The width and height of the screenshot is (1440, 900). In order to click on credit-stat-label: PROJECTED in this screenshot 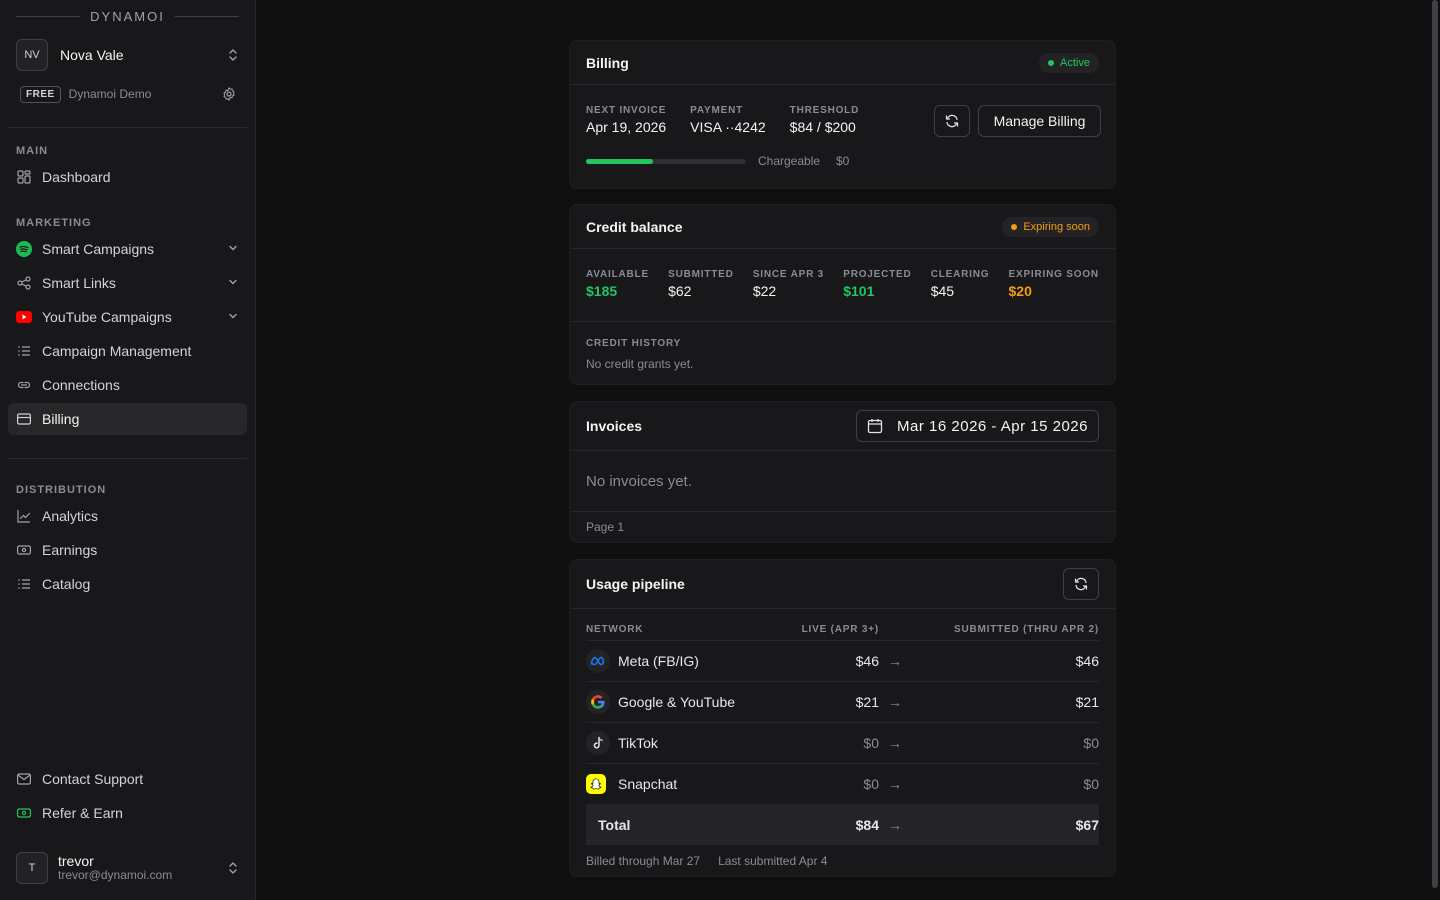, I will do `click(877, 274)`.